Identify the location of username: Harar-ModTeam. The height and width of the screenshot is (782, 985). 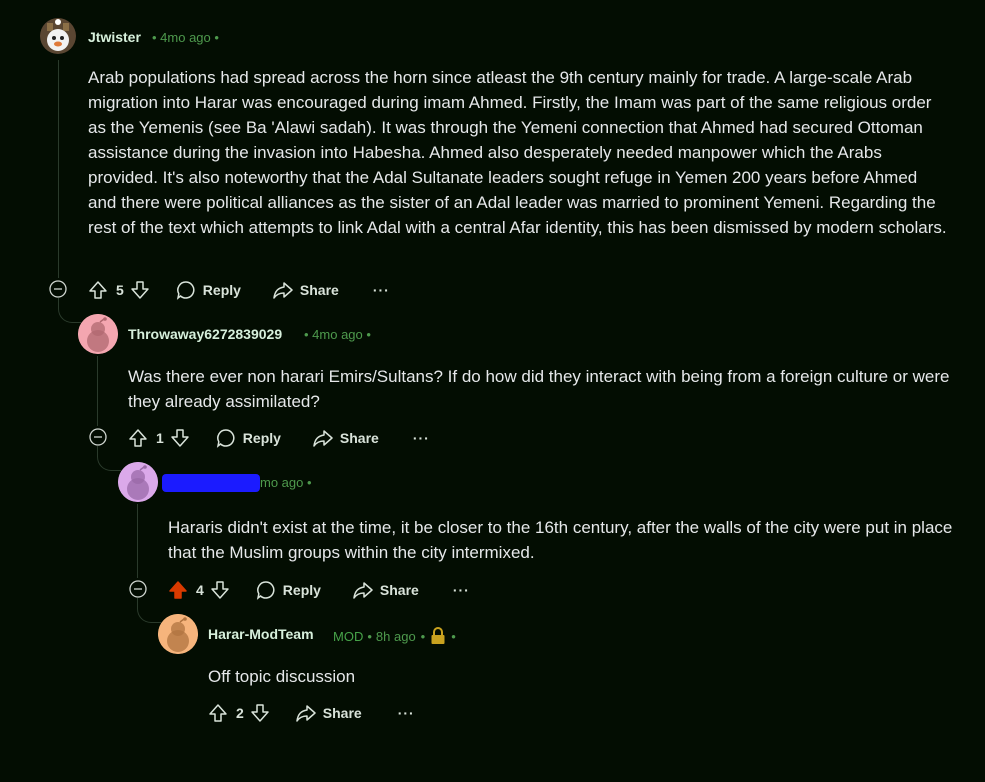
(261, 634).